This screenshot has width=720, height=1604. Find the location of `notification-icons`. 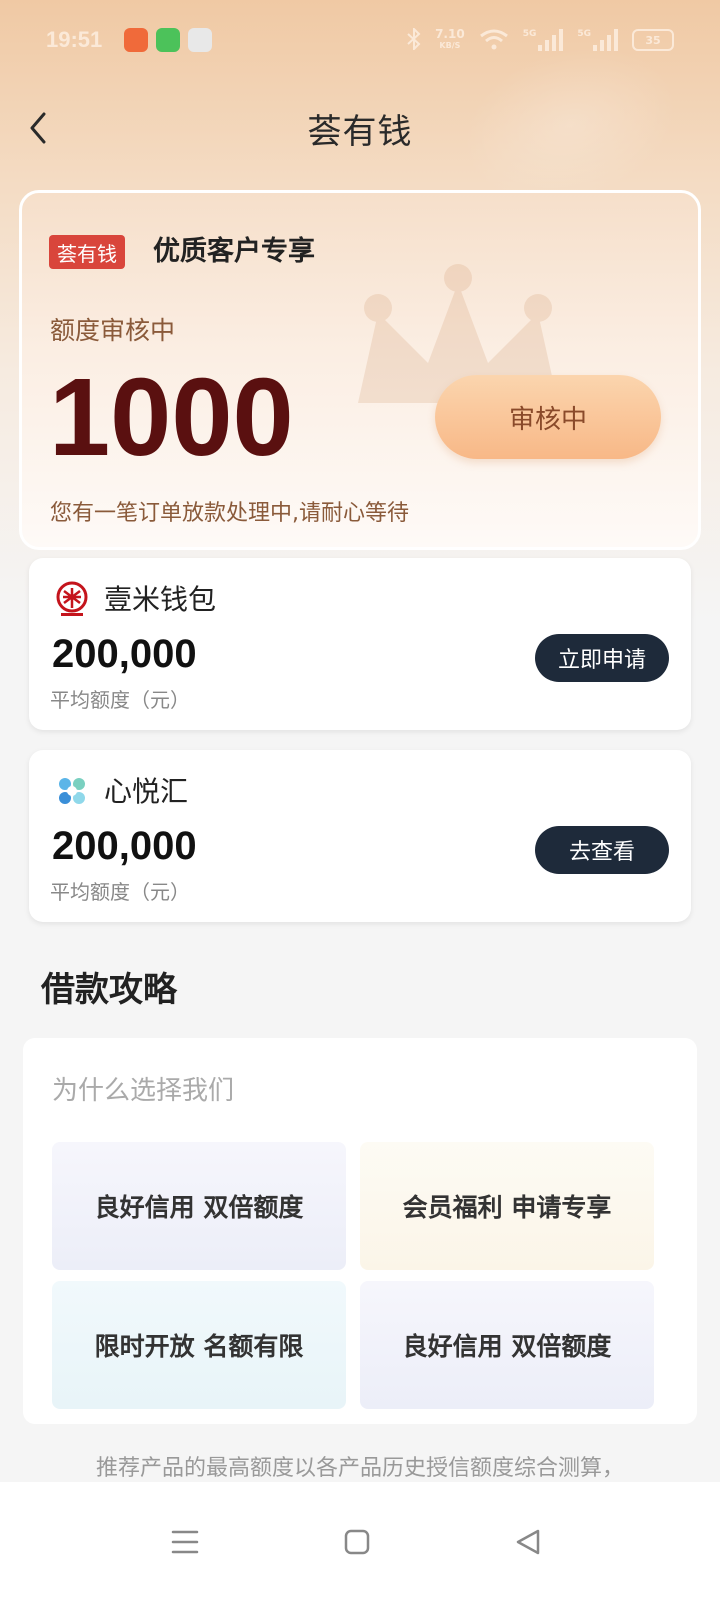

notification-icons is located at coordinates (168, 40).